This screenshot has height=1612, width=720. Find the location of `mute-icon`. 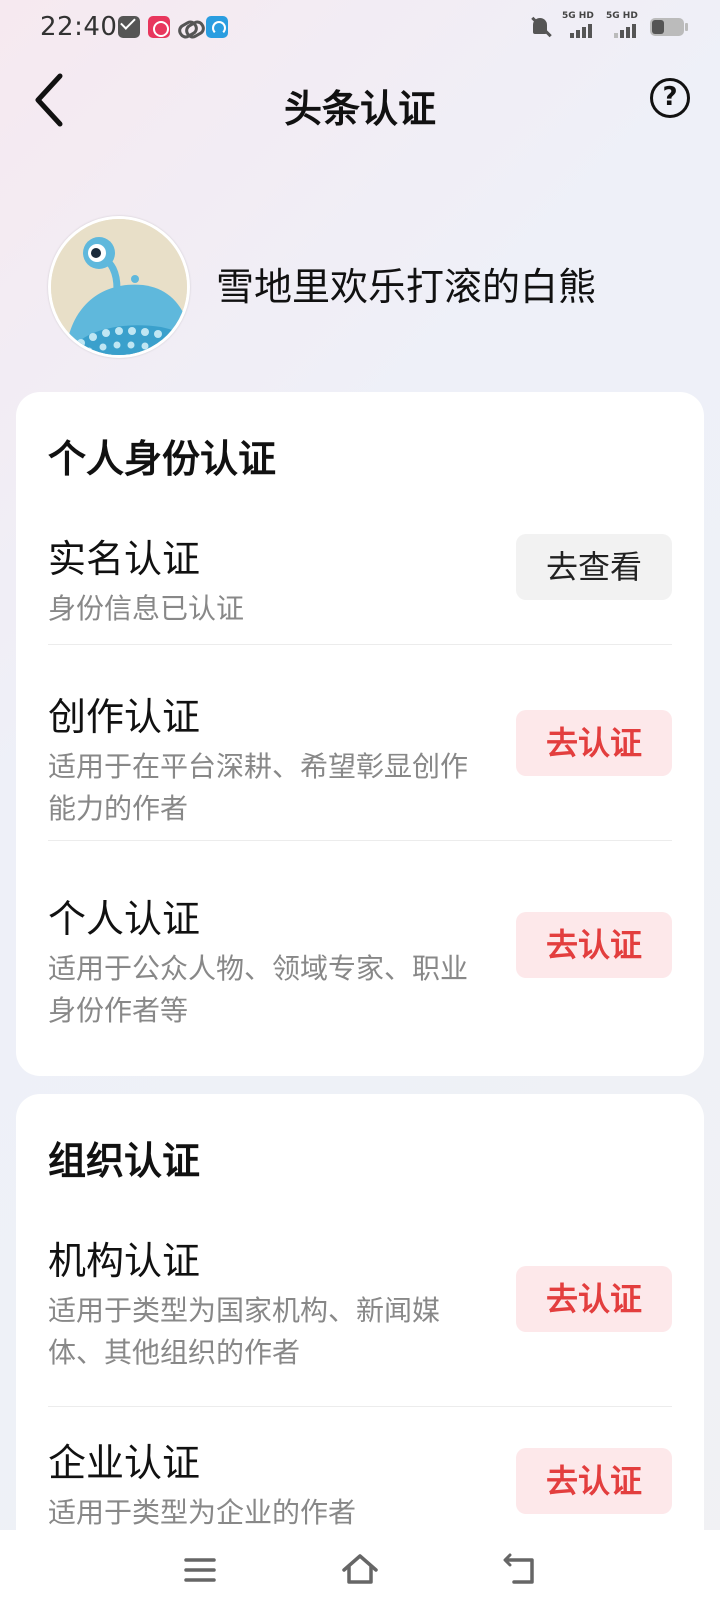

mute-icon is located at coordinates (541, 27).